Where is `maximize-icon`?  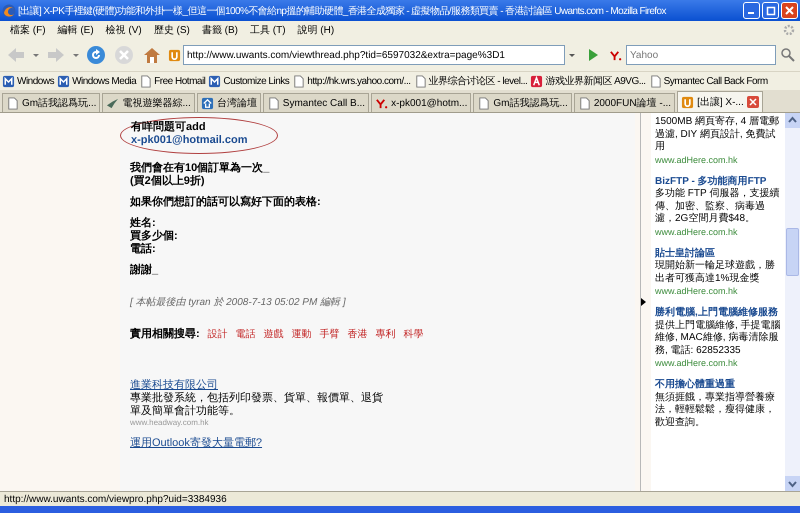 maximize-icon is located at coordinates (771, 11).